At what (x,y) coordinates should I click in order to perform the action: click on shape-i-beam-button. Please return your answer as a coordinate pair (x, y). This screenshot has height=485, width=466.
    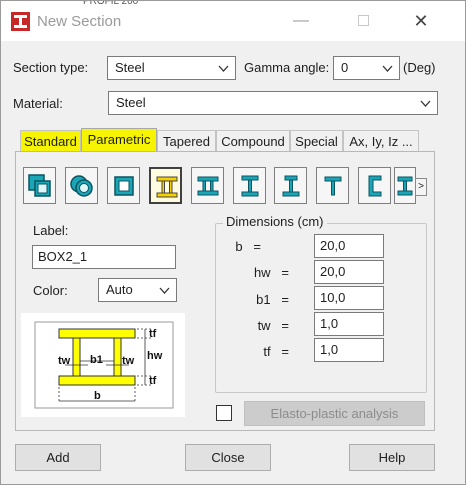
    Looking at the image, I should click on (249, 185).